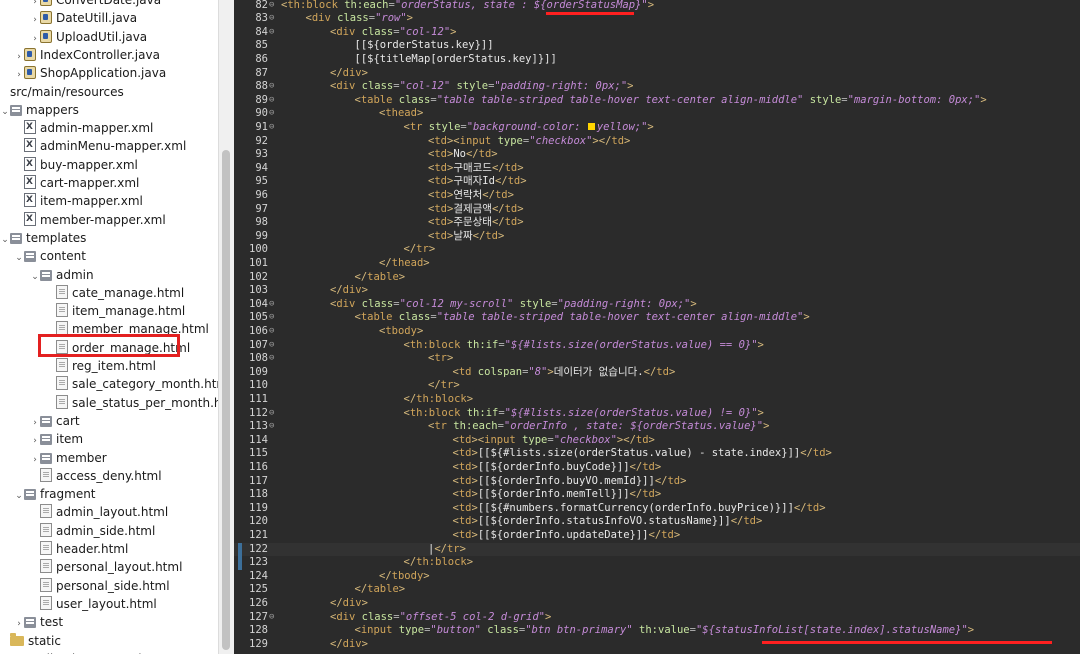 The width and height of the screenshot is (1080, 654). Describe the element at coordinates (657, 264) in the screenshot. I see `code-line: 101 </thead>` at that location.